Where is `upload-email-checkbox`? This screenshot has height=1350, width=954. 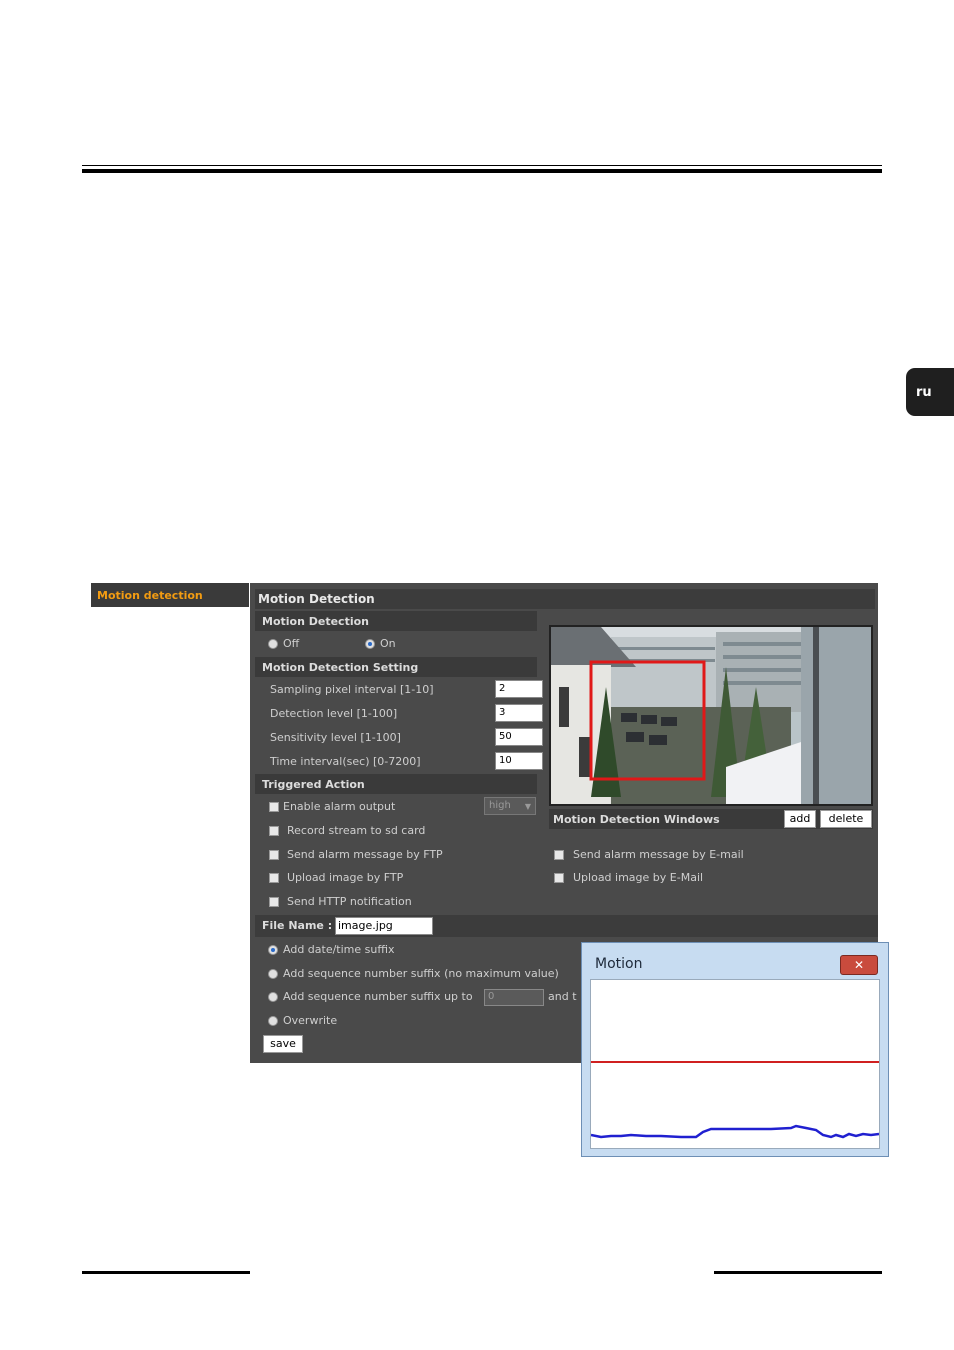
upload-email-checkbox is located at coordinates (559, 878).